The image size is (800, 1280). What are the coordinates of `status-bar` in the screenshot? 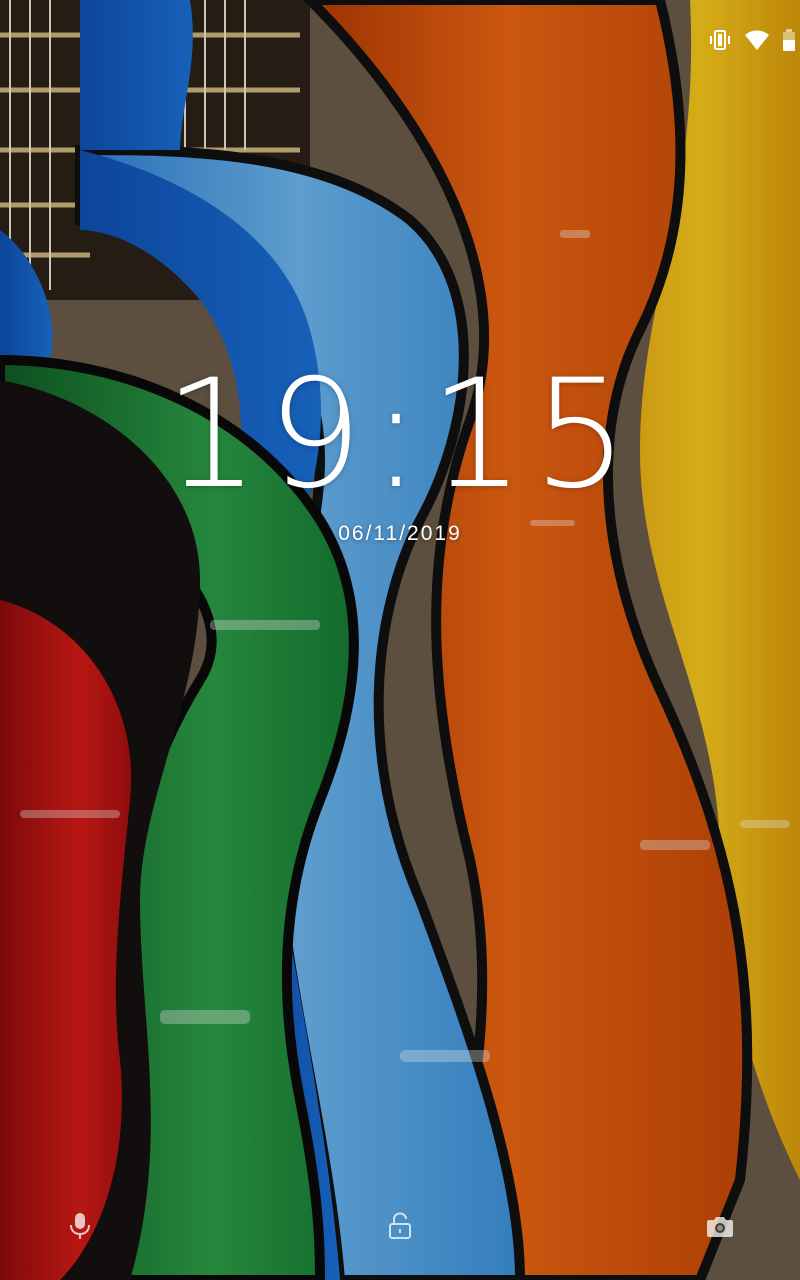 It's located at (400, 40).